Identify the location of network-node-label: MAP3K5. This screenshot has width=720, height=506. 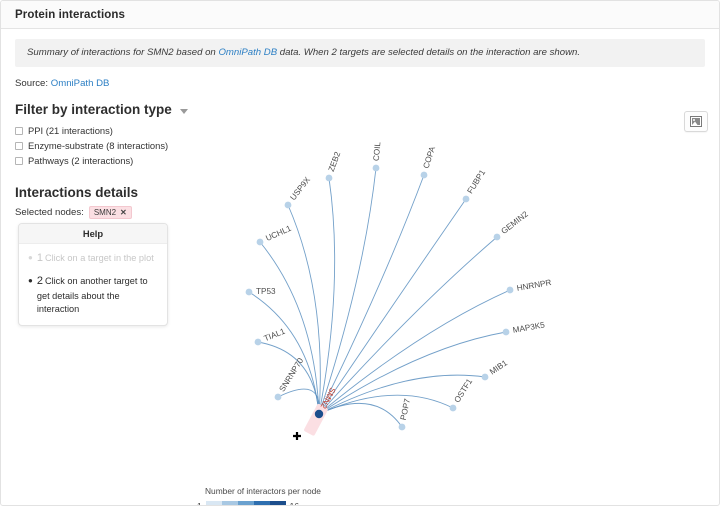
(529, 327).